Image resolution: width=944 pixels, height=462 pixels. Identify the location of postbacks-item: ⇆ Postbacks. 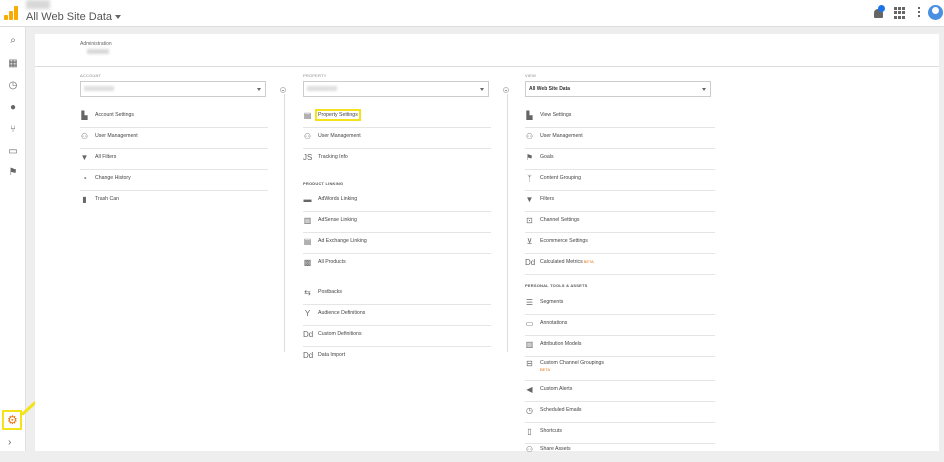
(397, 294).